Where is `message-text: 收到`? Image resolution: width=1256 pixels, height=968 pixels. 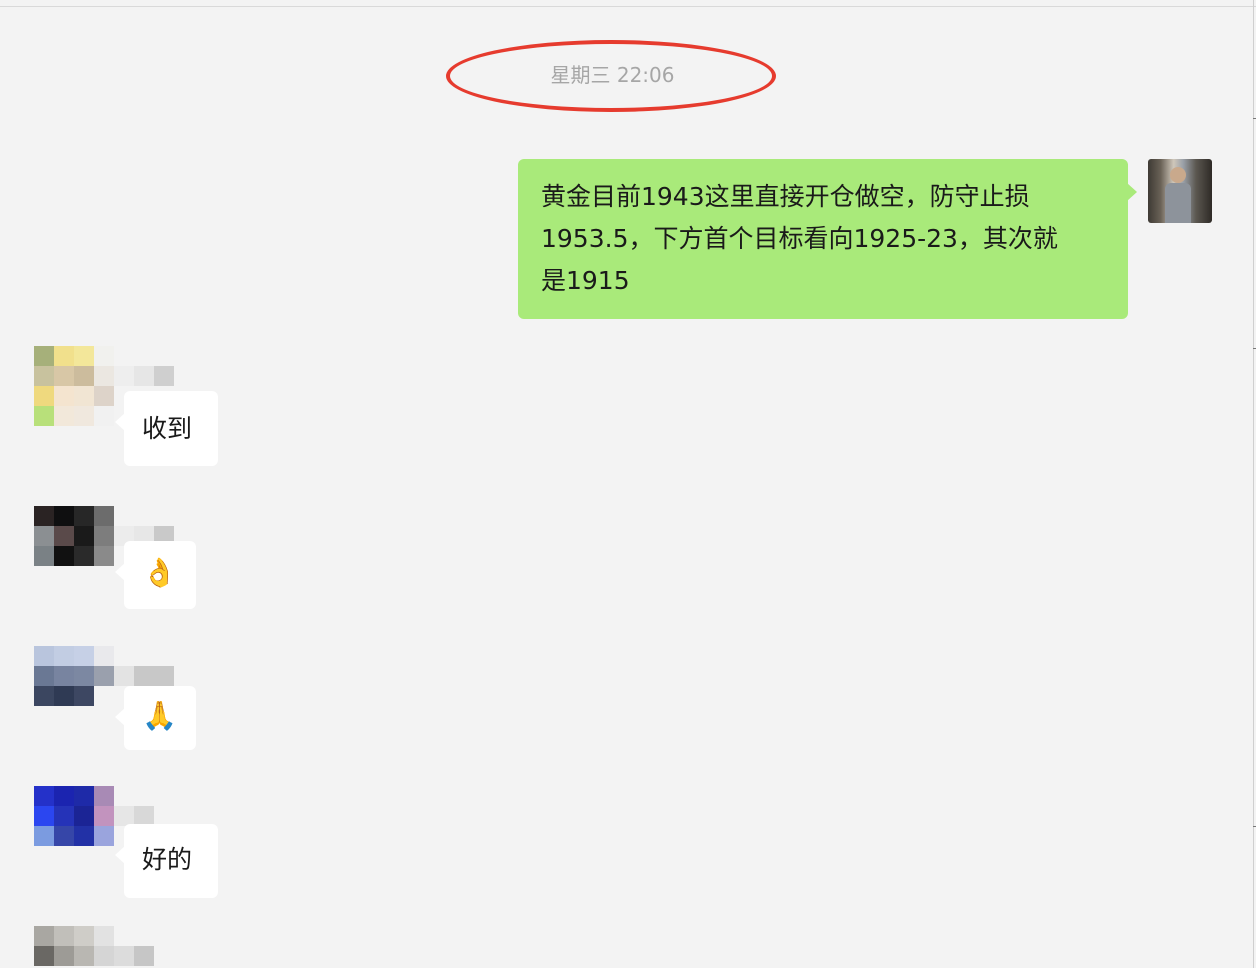
message-text: 收到 is located at coordinates (167, 428).